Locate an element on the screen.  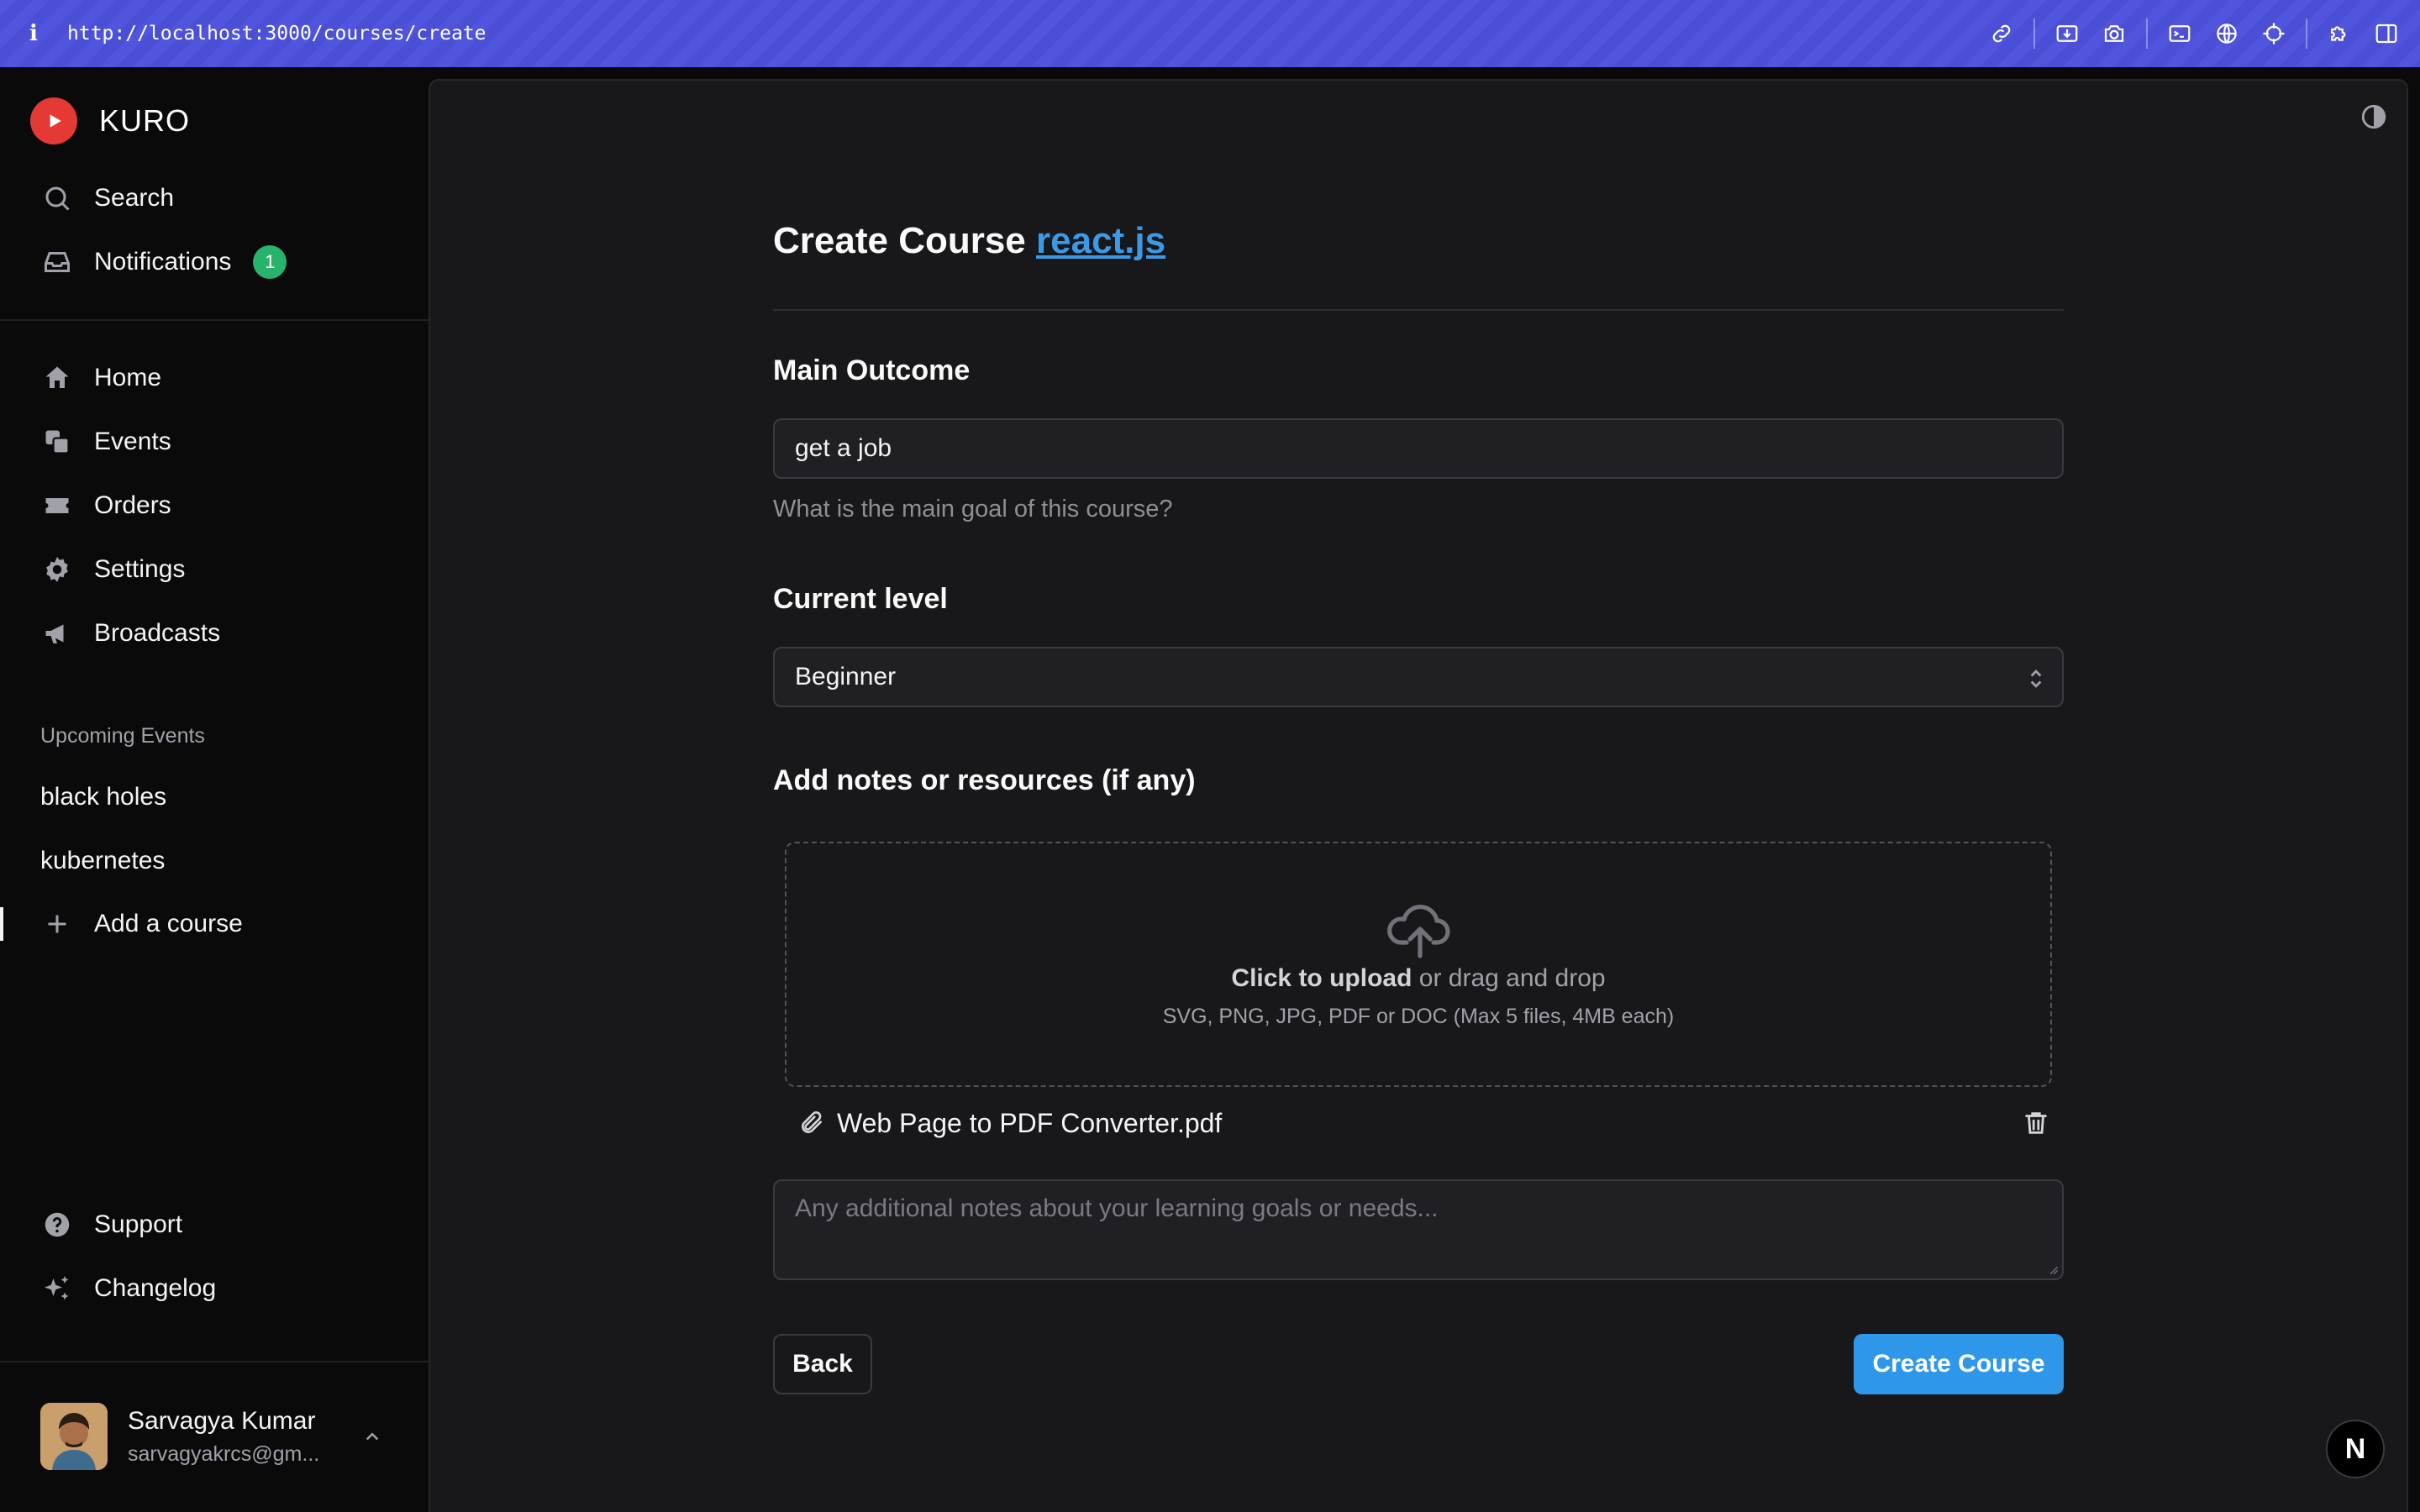
sidebar-item-settings: Settings is located at coordinates (113, 569).